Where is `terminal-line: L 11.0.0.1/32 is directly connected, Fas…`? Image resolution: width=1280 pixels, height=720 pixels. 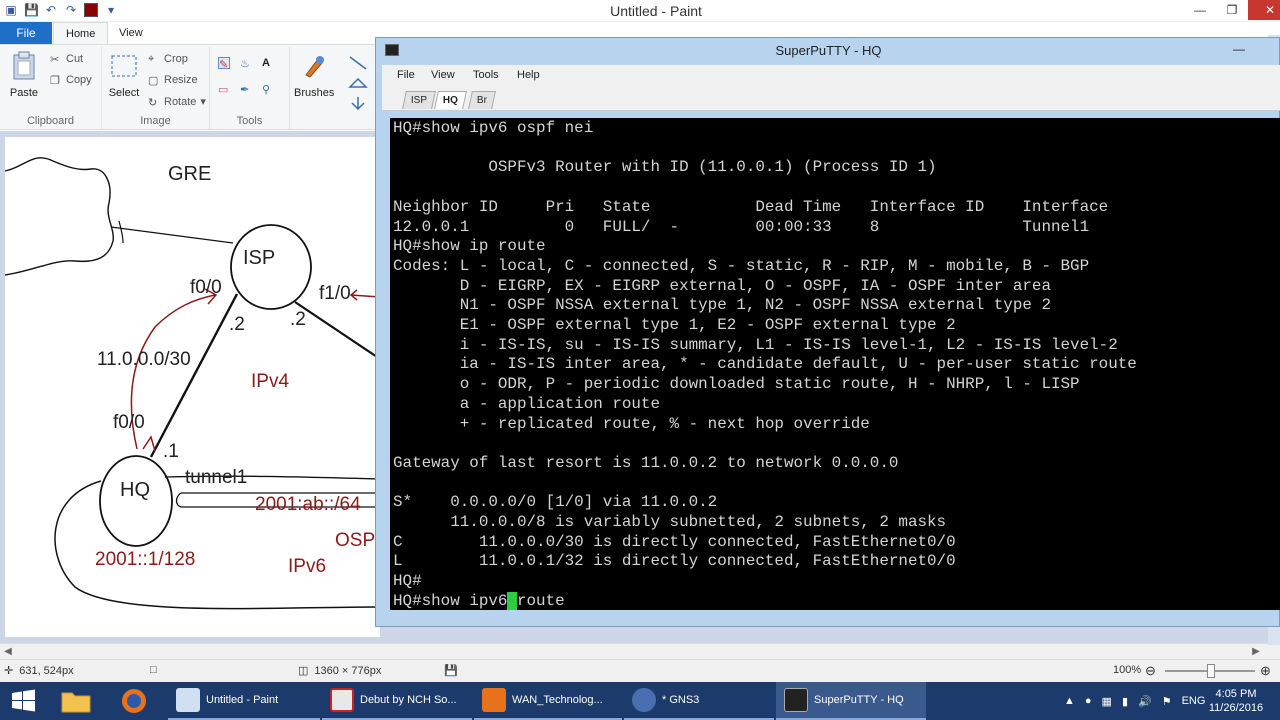 terminal-line: L 11.0.0.1/32 is directly connected, Fas… is located at coordinates (674, 561).